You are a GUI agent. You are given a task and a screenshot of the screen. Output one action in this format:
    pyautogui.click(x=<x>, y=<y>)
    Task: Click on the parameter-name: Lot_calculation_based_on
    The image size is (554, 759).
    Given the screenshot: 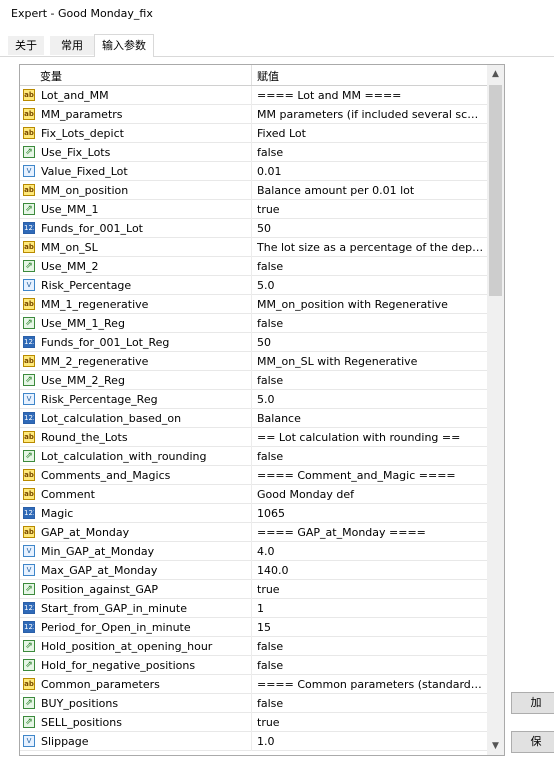 What is the action you would take?
    pyautogui.click(x=111, y=418)
    